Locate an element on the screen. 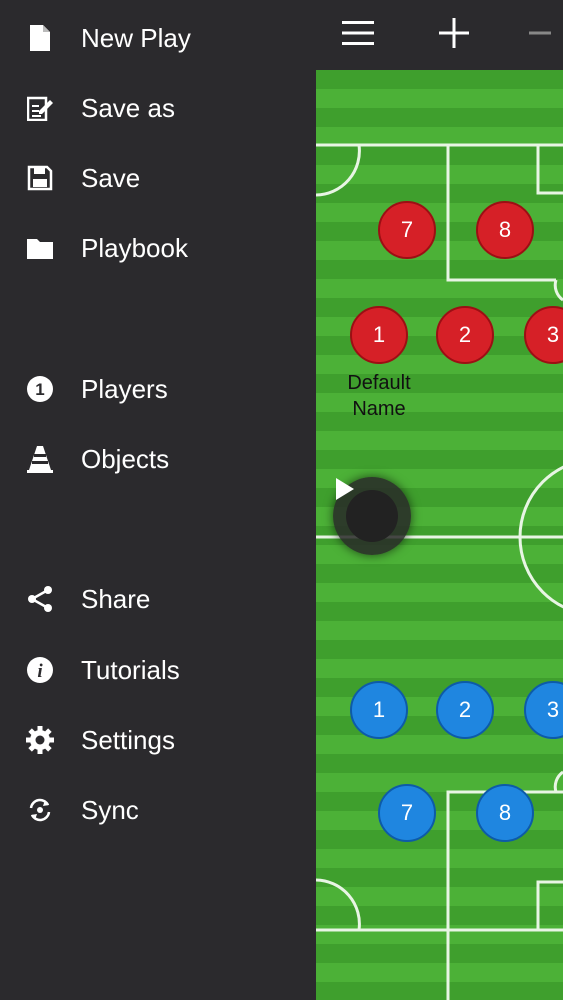 The height and width of the screenshot is (1000, 563). toolbar is located at coordinates (439, 35).